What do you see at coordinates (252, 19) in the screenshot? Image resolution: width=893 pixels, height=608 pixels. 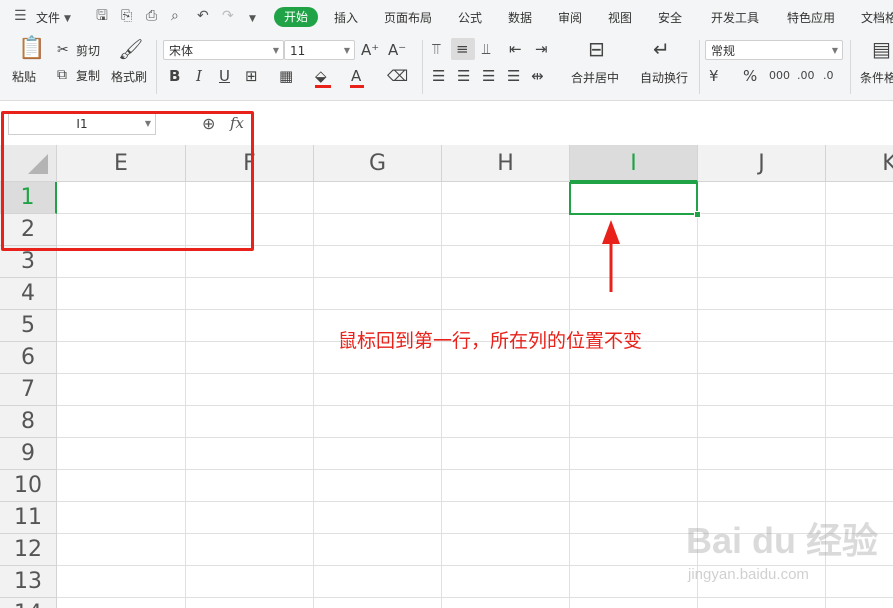 I see `quick-access-dropdown-icon: ▼` at bounding box center [252, 19].